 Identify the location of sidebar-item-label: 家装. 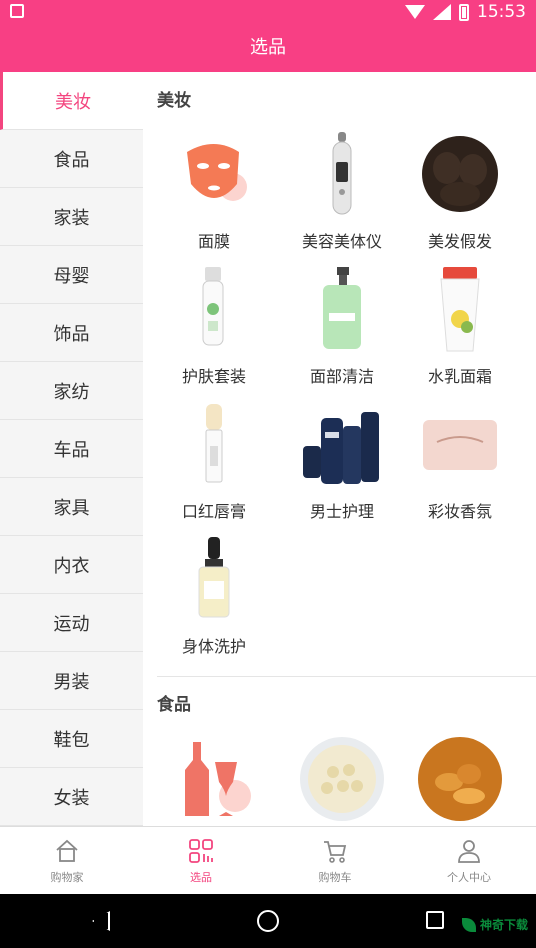
(71, 218).